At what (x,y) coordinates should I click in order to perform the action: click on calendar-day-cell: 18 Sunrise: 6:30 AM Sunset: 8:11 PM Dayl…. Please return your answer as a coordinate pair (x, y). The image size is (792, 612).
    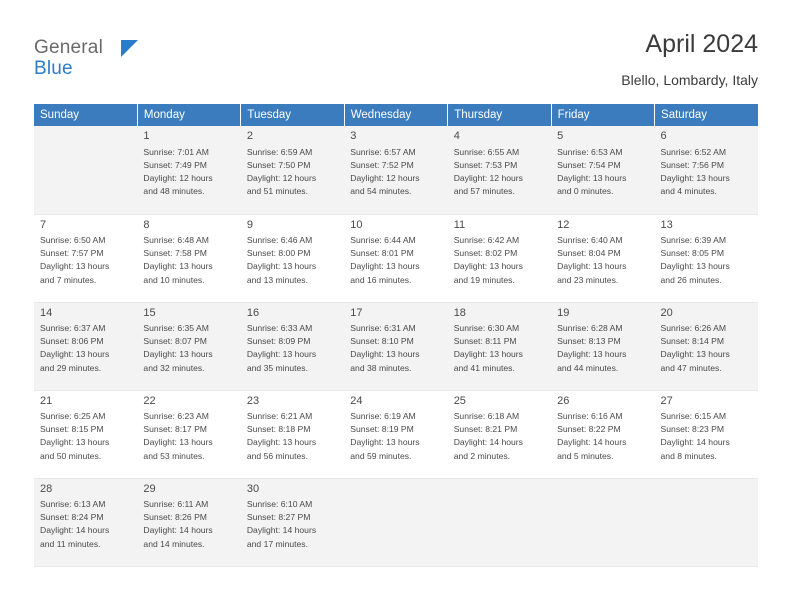
    Looking at the image, I should click on (499, 346).